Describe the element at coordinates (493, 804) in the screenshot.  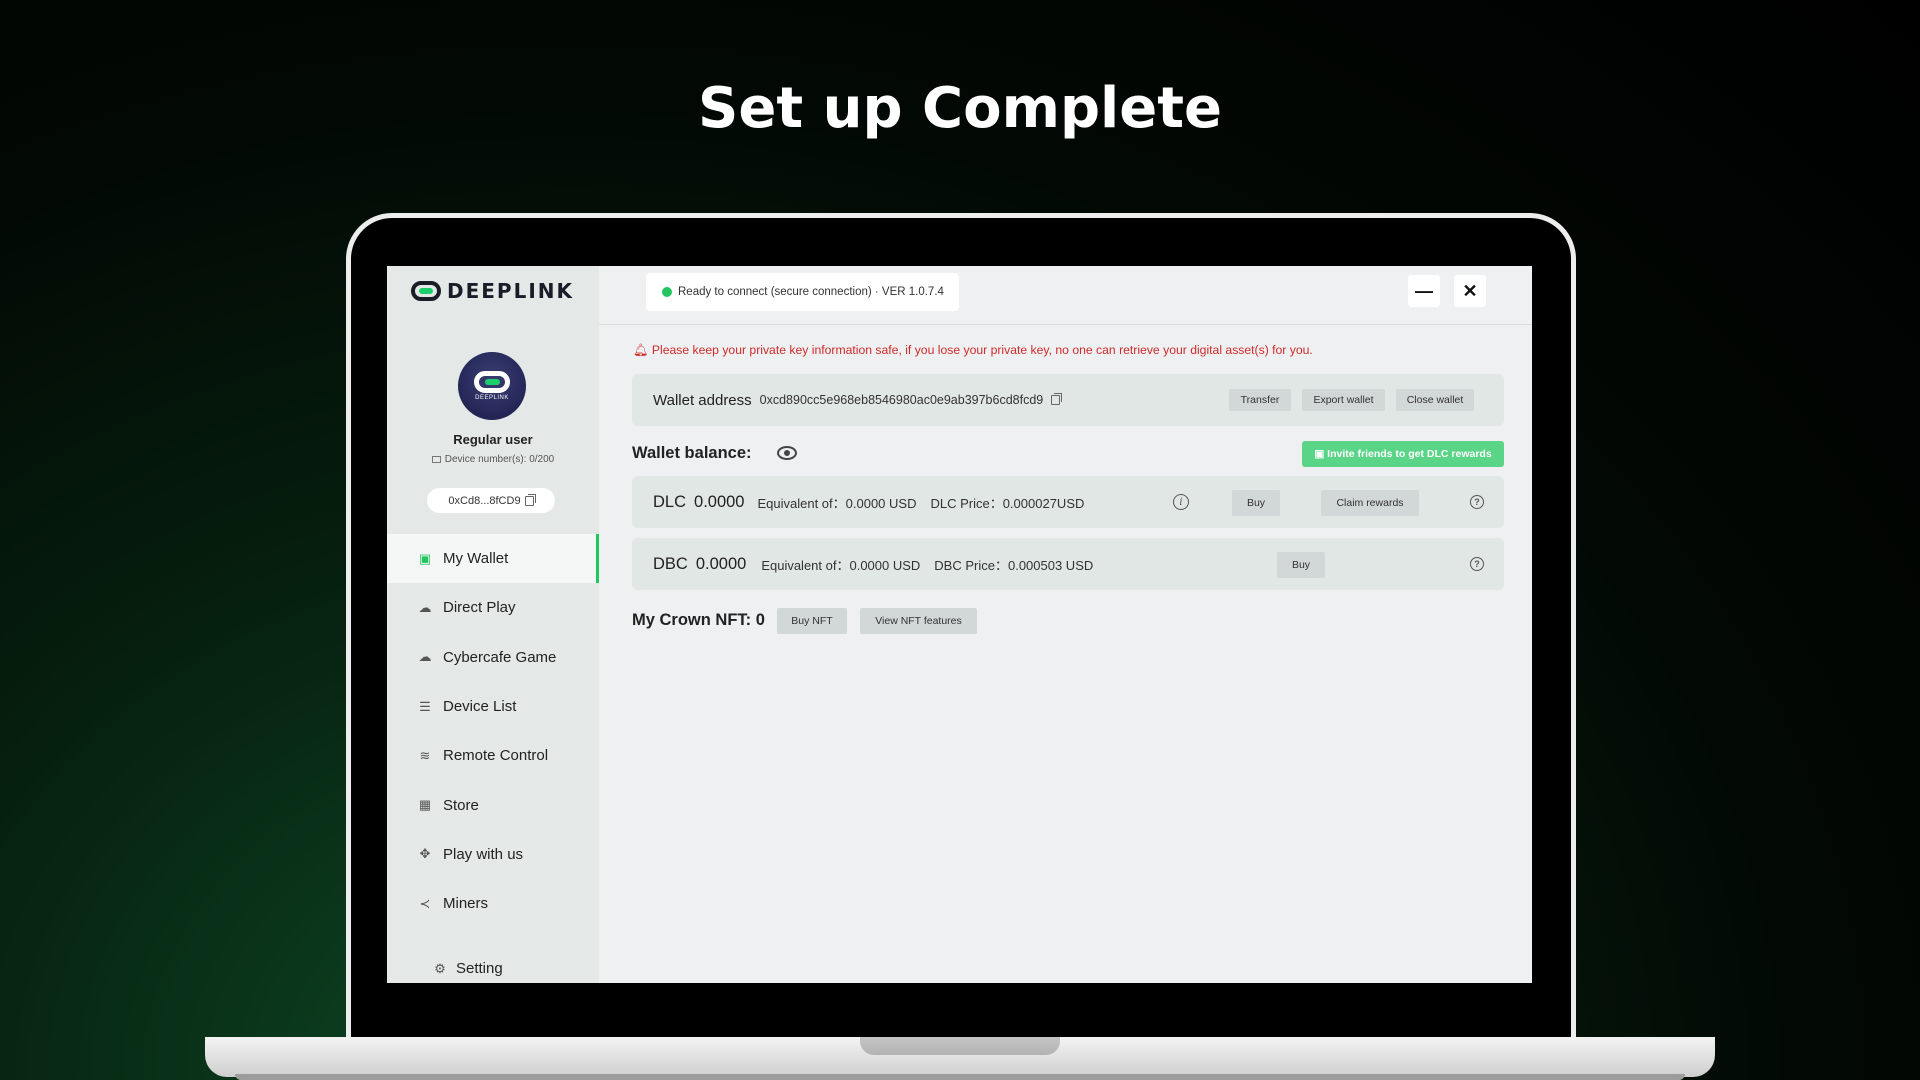
I see `sidebar-item-store: ▦ Store` at that location.